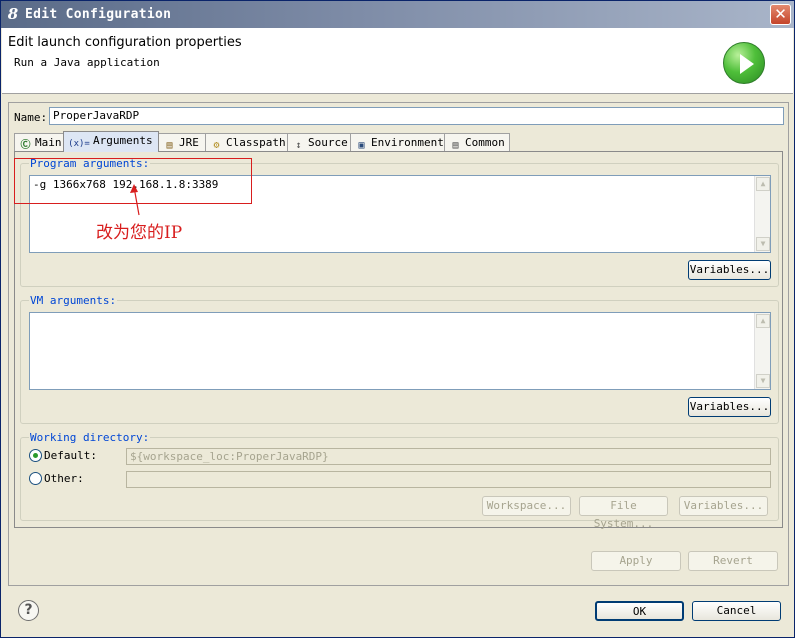  Describe the element at coordinates (87, 62) in the screenshot. I see `header-subtitle: Run a Java application` at that location.